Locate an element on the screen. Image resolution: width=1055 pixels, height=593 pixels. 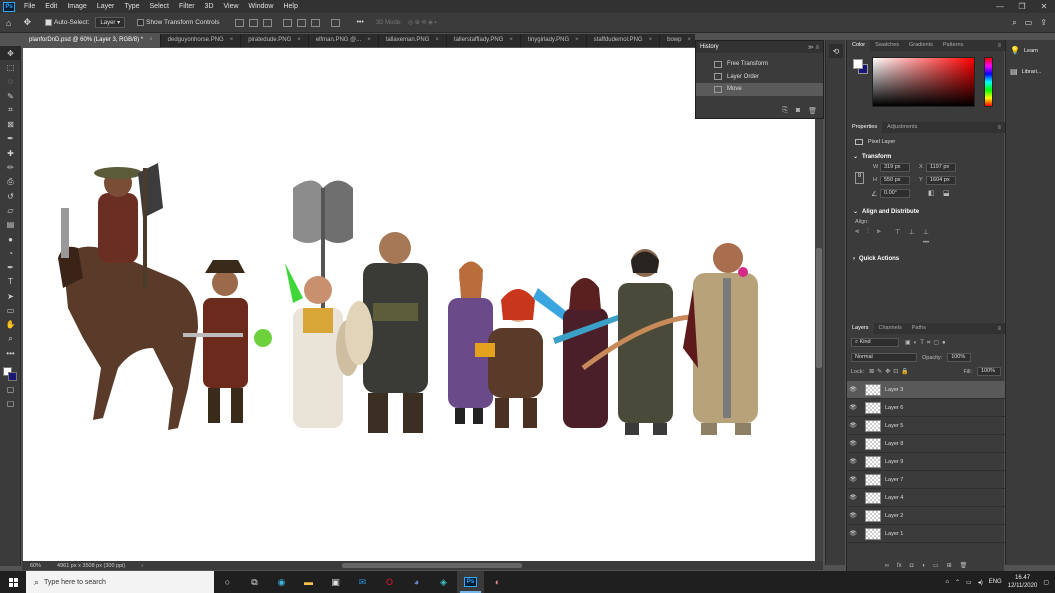
file-explorer-icon: ▬ is located at coordinates (308, 582).